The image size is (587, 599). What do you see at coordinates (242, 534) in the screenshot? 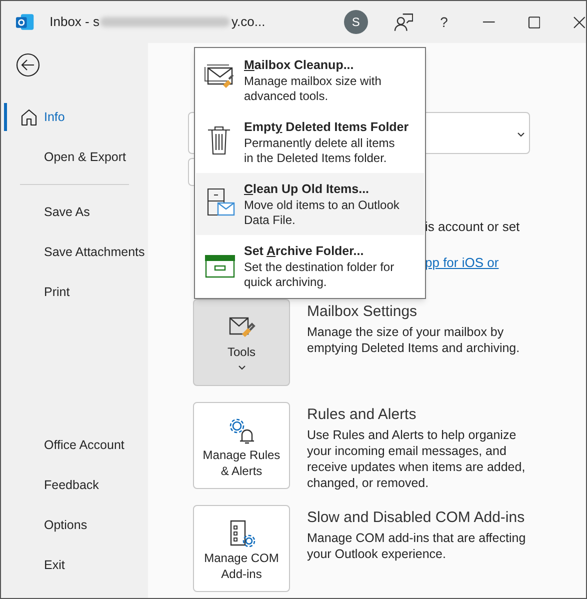
I see `checklist-gear-icon` at bounding box center [242, 534].